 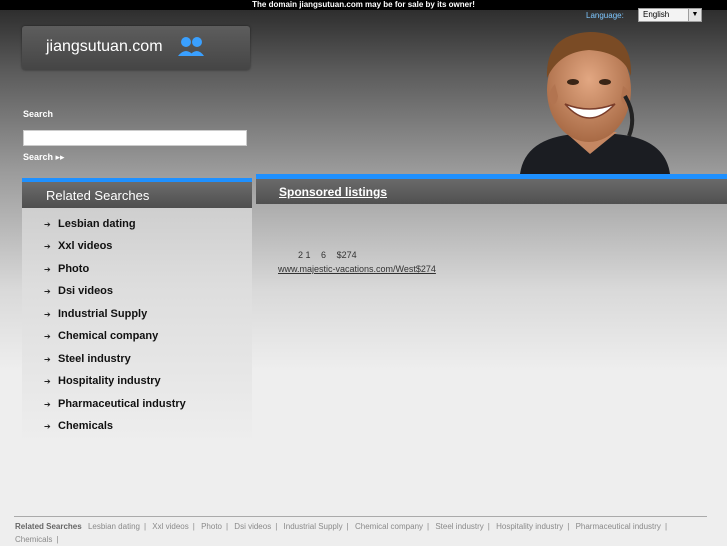 I want to click on sponsored-listing-line: 2 1 6 $274, so click(x=331, y=255).